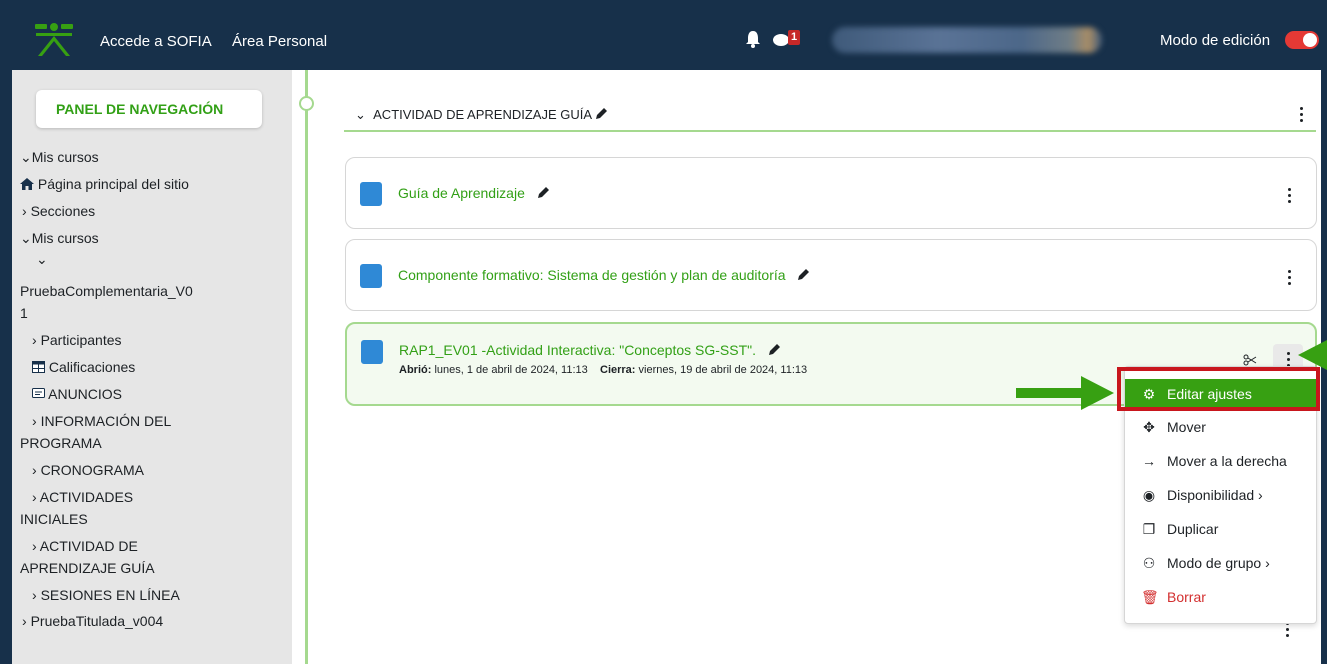 The image size is (1327, 664). I want to click on nav-label: ANUNCIOS, so click(85, 394).